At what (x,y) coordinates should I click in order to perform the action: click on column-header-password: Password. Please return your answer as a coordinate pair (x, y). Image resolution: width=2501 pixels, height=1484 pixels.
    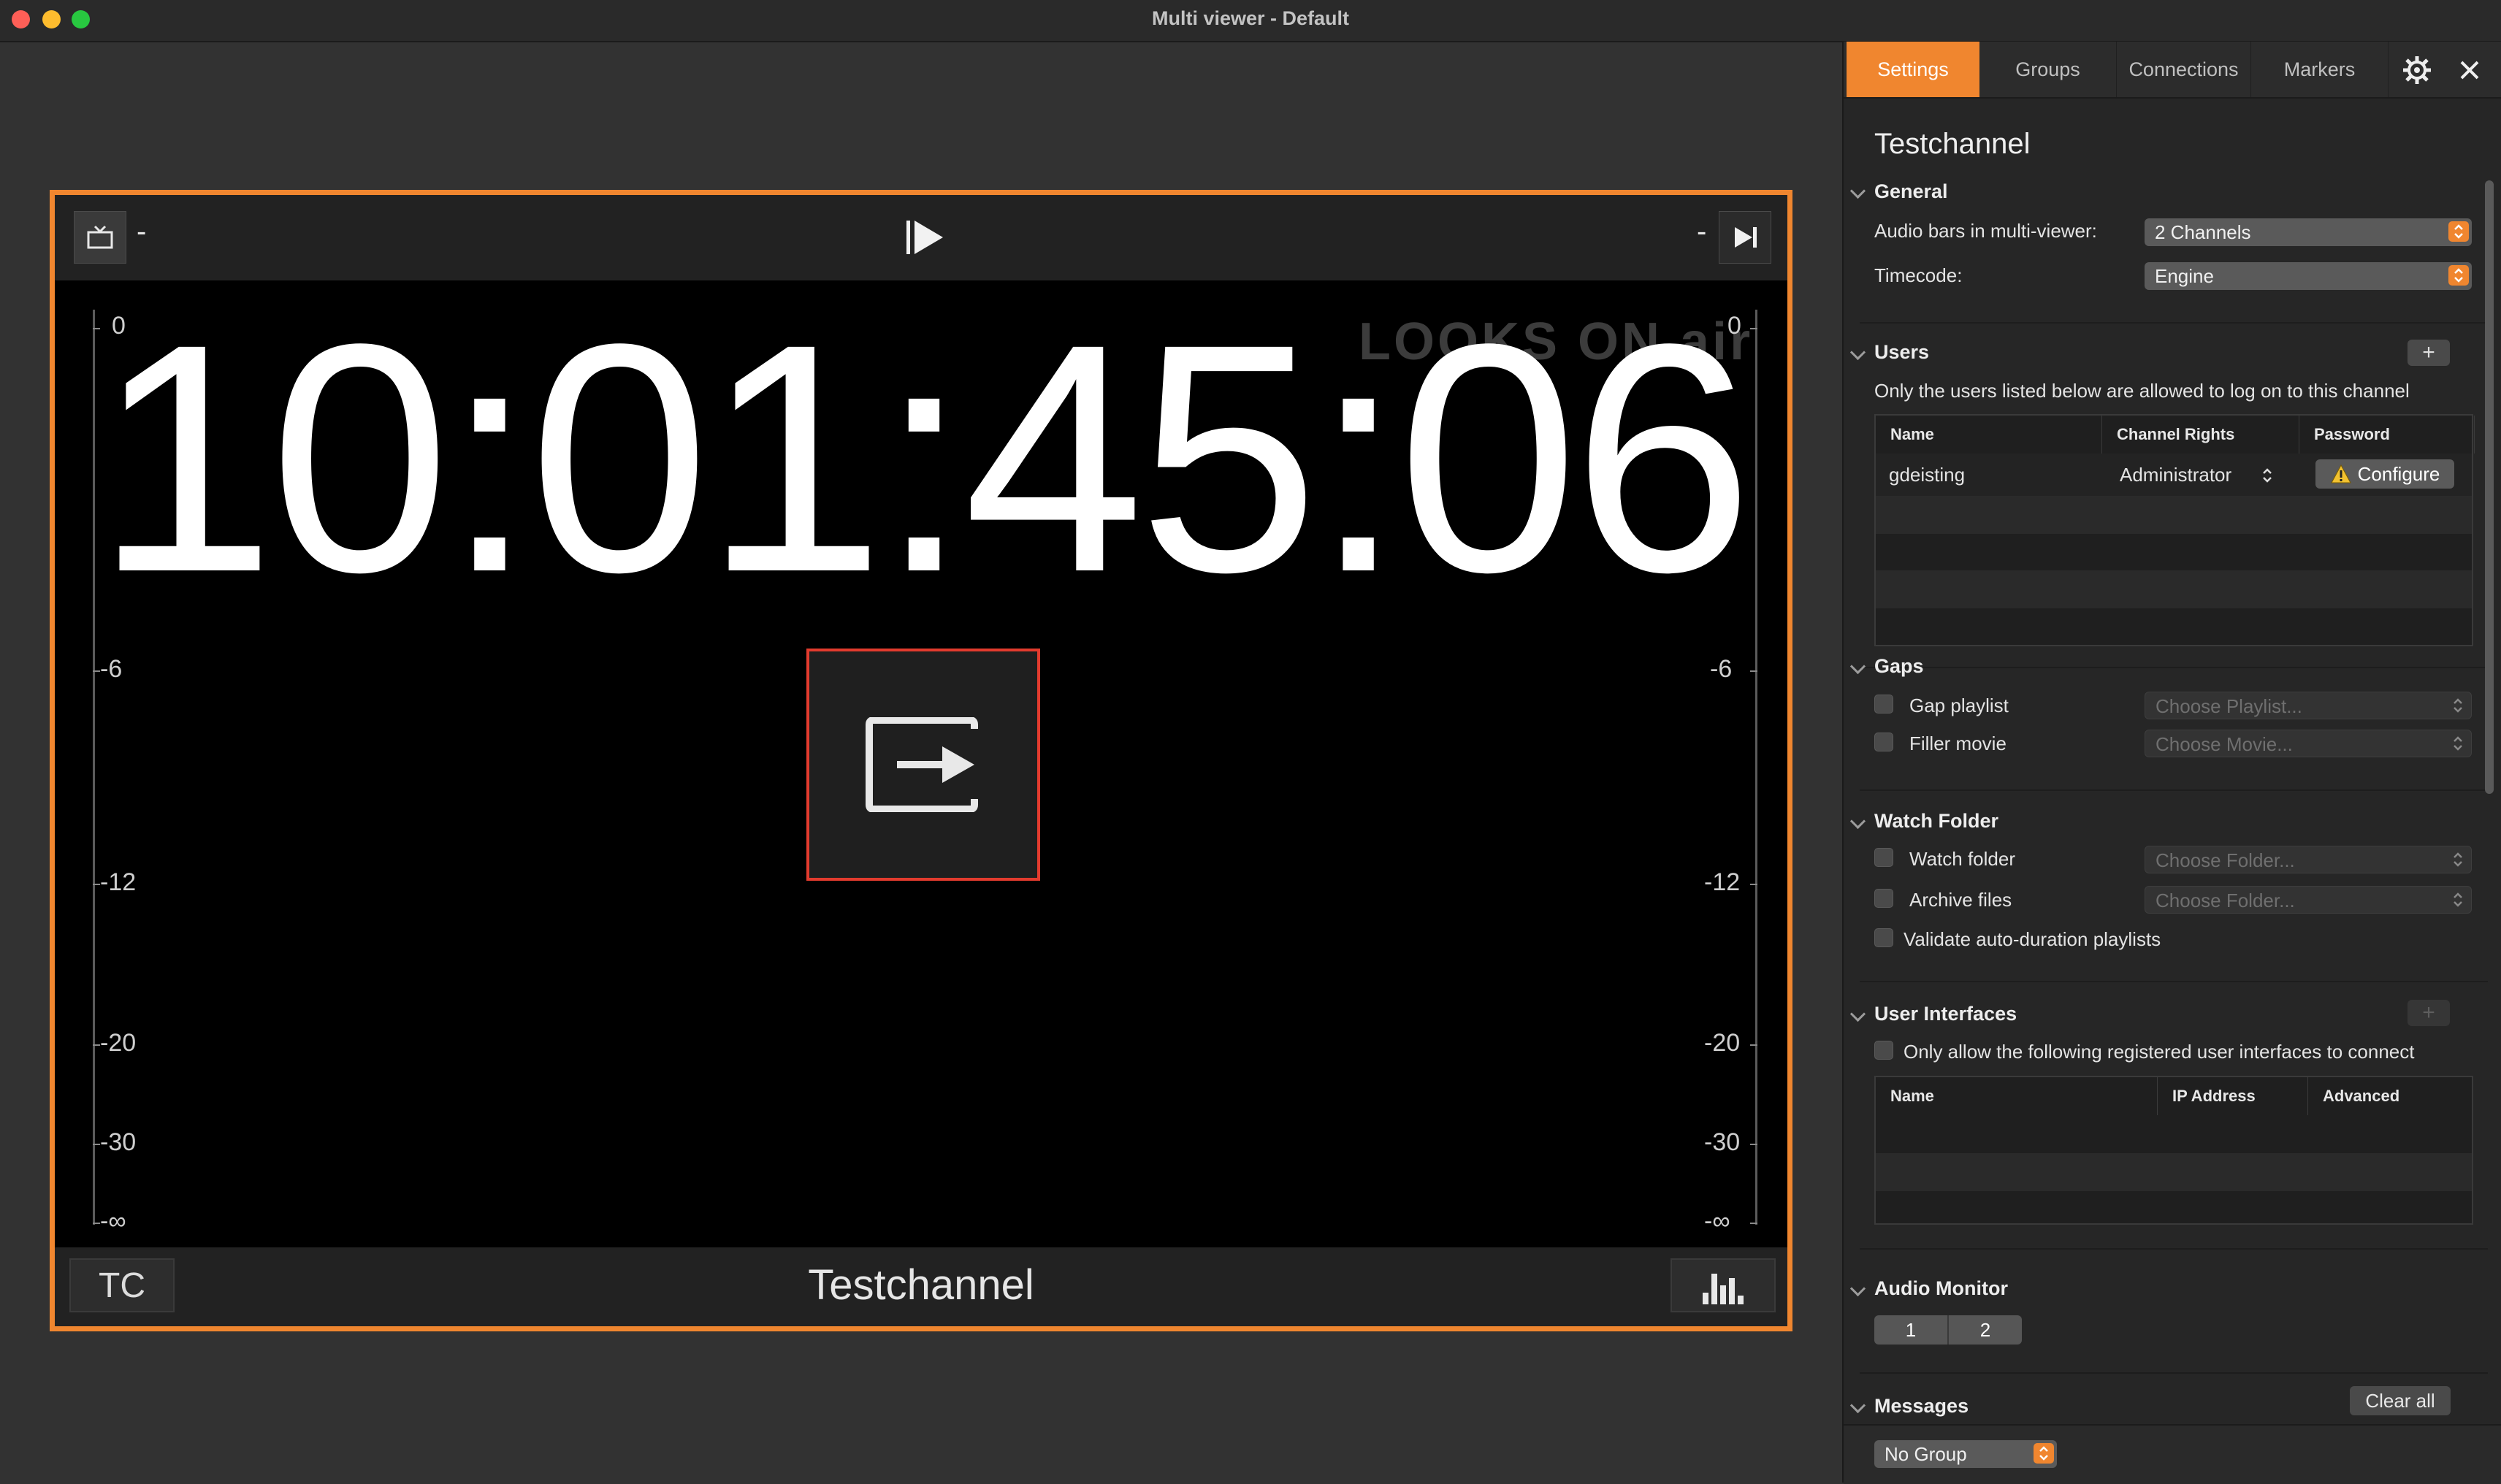
    Looking at the image, I should click on (2387, 435).